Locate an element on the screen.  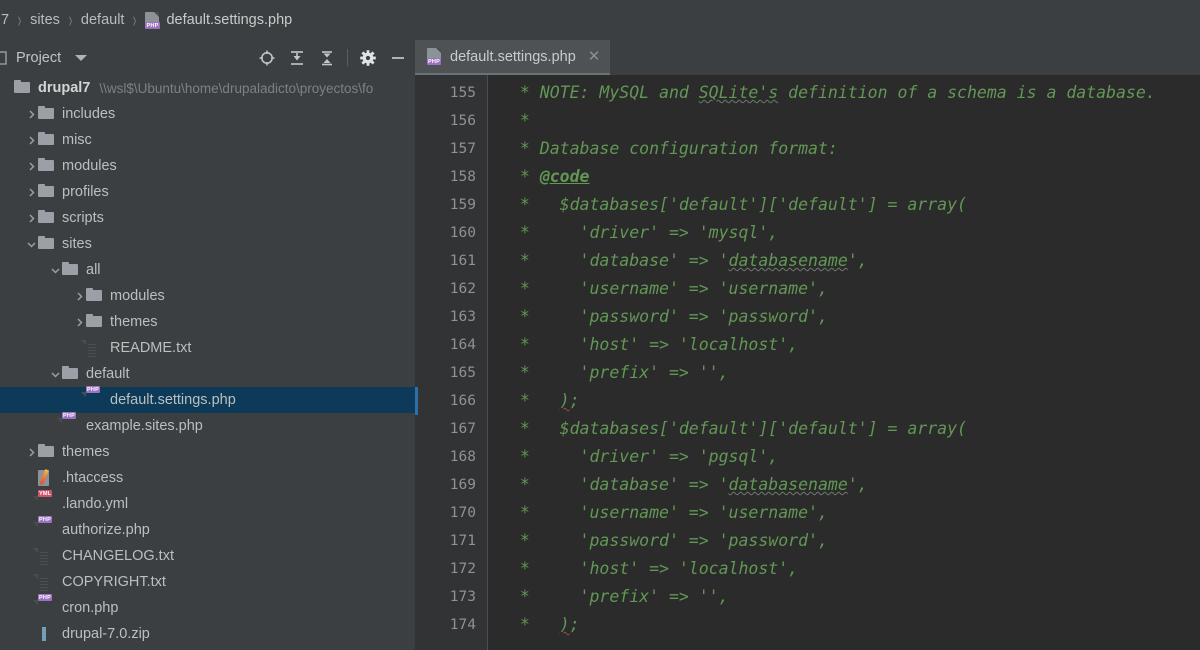
changed-line-marker is located at coordinates (416, 401).